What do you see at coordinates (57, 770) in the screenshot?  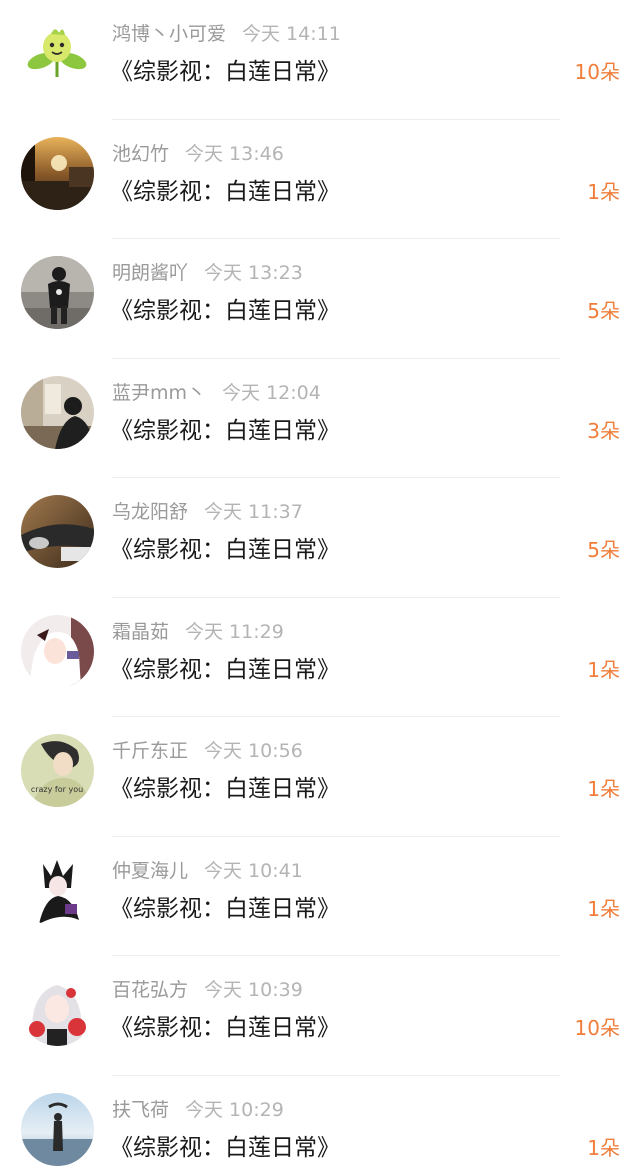 I see `crazy-for-you-avatar: crazy for you` at bounding box center [57, 770].